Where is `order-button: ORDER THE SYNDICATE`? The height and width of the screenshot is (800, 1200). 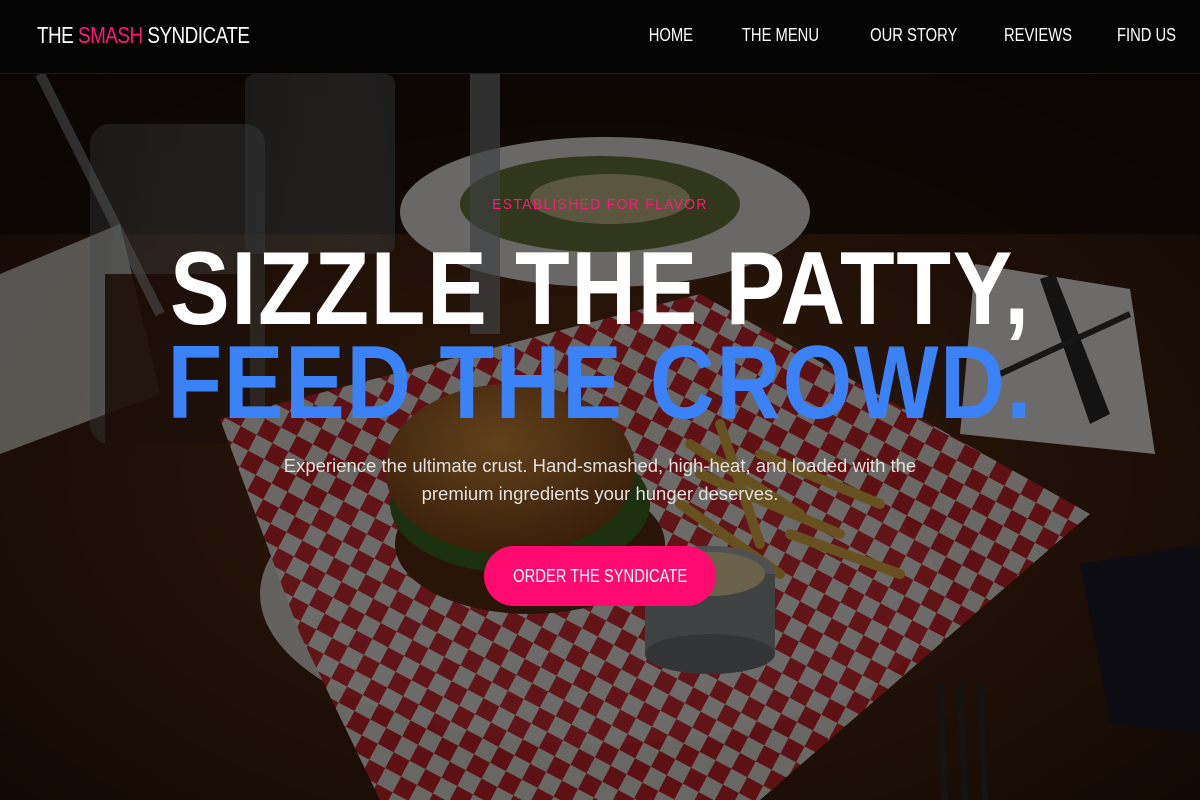 order-button: ORDER THE SYNDICATE is located at coordinates (600, 576).